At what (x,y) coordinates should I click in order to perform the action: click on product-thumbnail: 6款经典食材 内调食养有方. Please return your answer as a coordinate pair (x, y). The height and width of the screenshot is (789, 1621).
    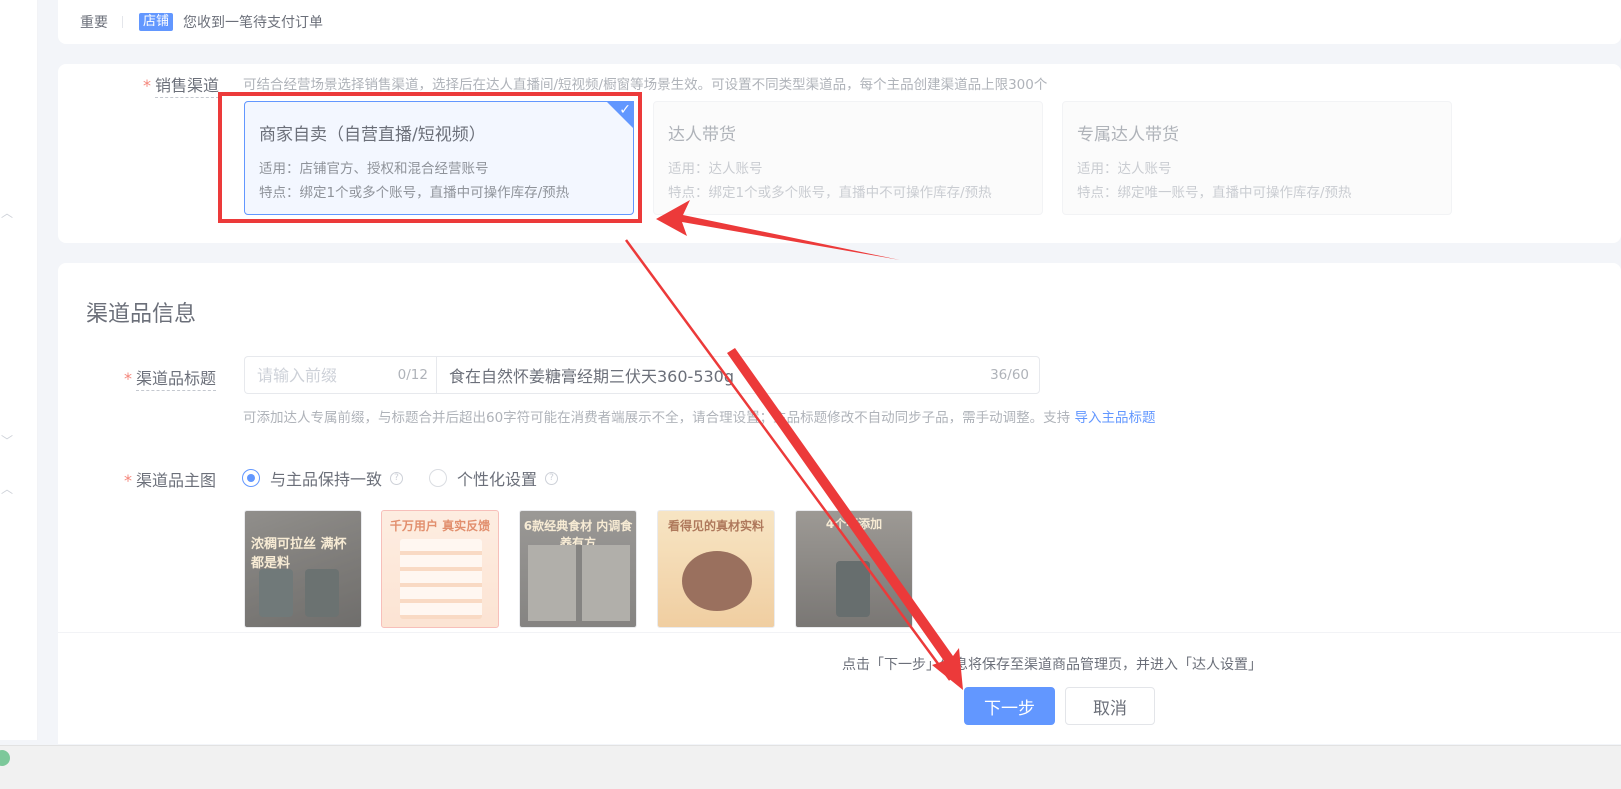
    Looking at the image, I should click on (578, 569).